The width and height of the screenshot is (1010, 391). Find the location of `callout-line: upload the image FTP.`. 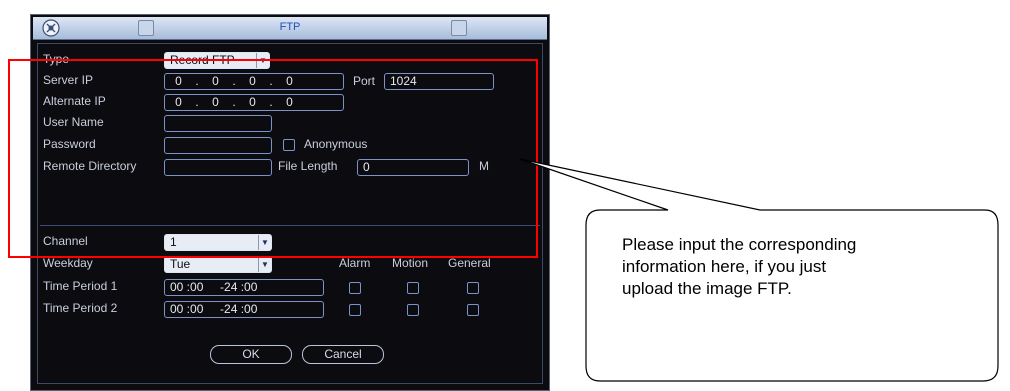

callout-line: upload the image FTP. is located at coordinates (707, 288).